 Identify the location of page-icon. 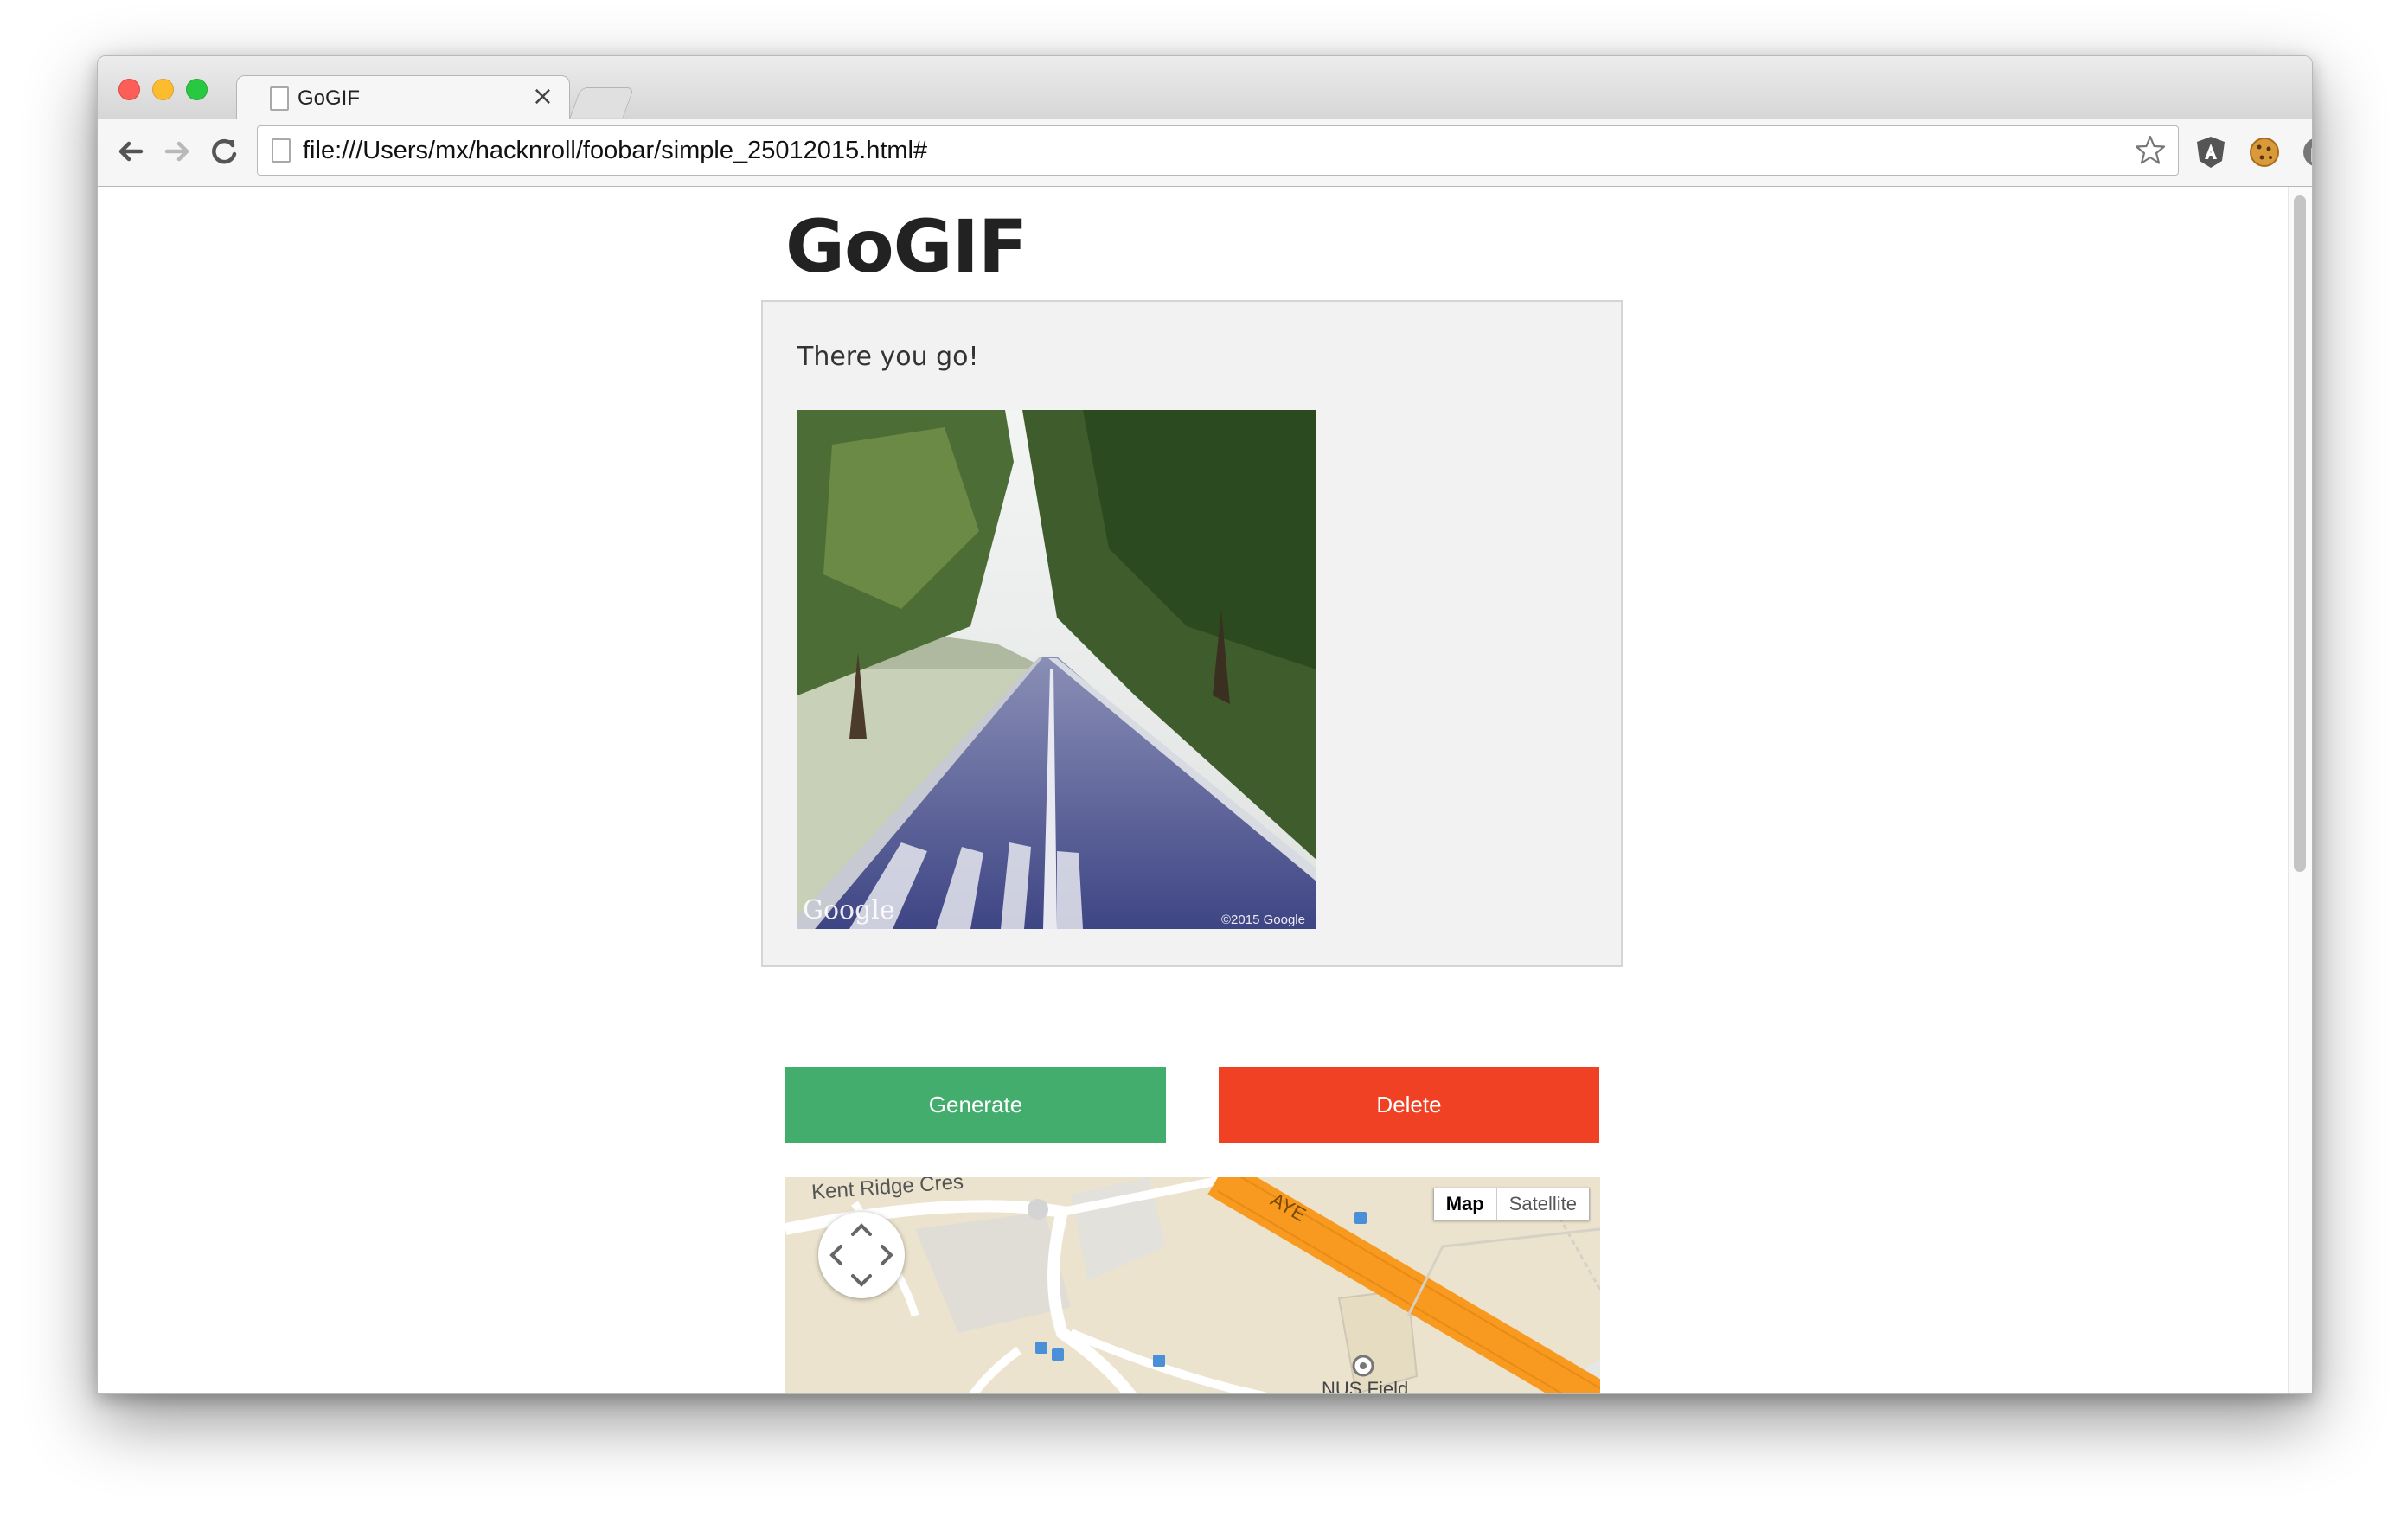
(281, 150).